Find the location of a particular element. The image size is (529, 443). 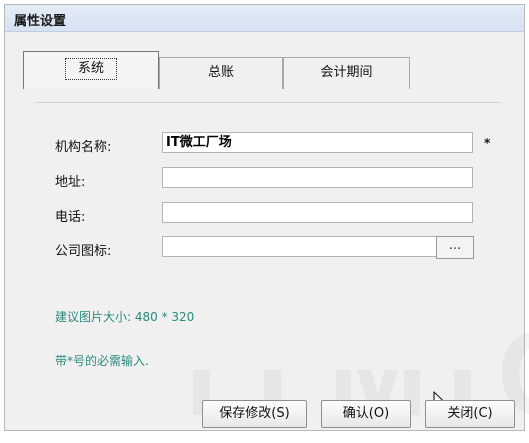

required-mark: * is located at coordinates (487, 143).